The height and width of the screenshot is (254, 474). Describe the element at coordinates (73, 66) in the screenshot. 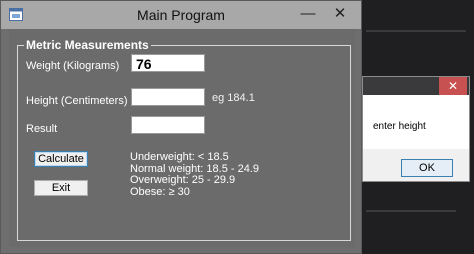

I see `weight-label: Weight (Kilograms)` at that location.